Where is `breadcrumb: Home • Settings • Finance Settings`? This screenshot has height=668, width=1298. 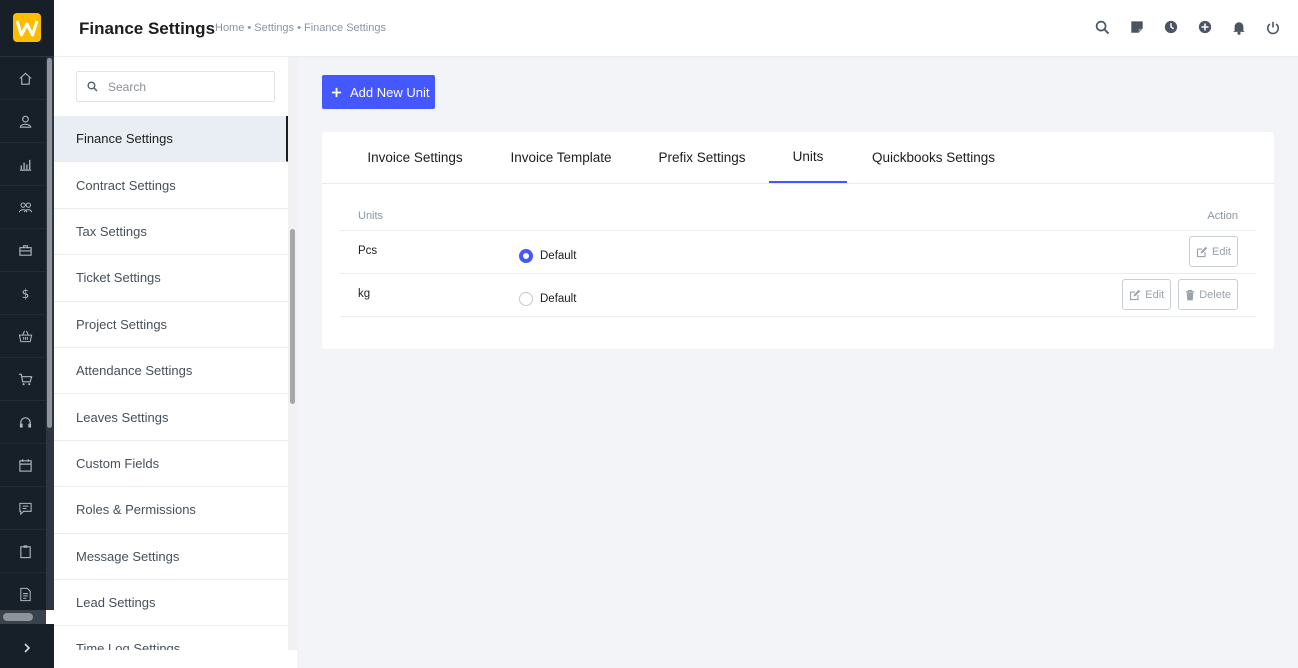
breadcrumb: Home • Settings • Finance Settings is located at coordinates (300, 28).